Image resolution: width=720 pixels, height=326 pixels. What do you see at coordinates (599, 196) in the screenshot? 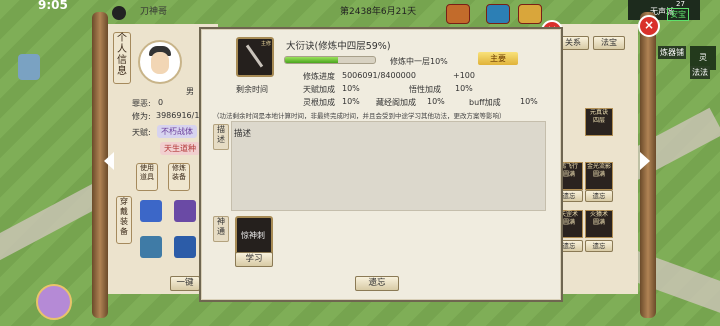
I see `skill-slot-3-forget: 遗忘` at bounding box center [599, 196].